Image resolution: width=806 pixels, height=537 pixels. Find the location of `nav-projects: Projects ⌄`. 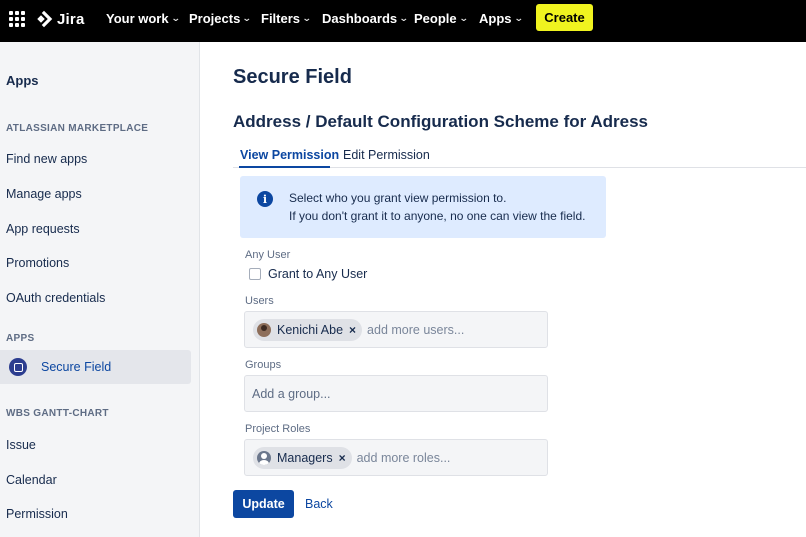

nav-projects: Projects ⌄ is located at coordinates (220, 18).